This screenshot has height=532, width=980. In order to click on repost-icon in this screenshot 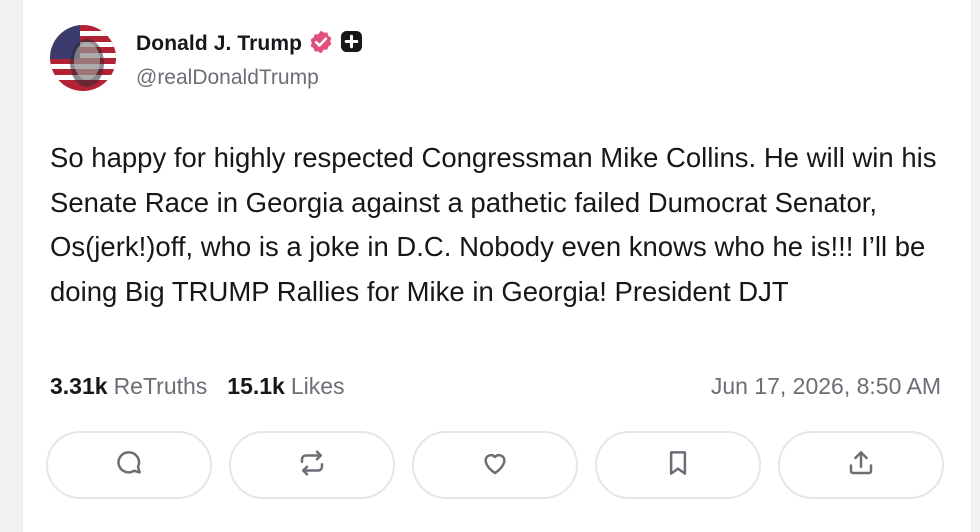, I will do `click(312, 465)`.